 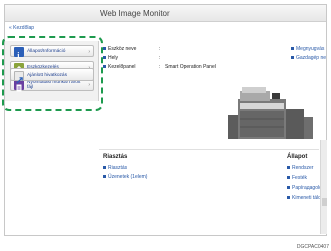 I want to click on quicklink-label: Megnyugvás, so click(x=310, y=49).